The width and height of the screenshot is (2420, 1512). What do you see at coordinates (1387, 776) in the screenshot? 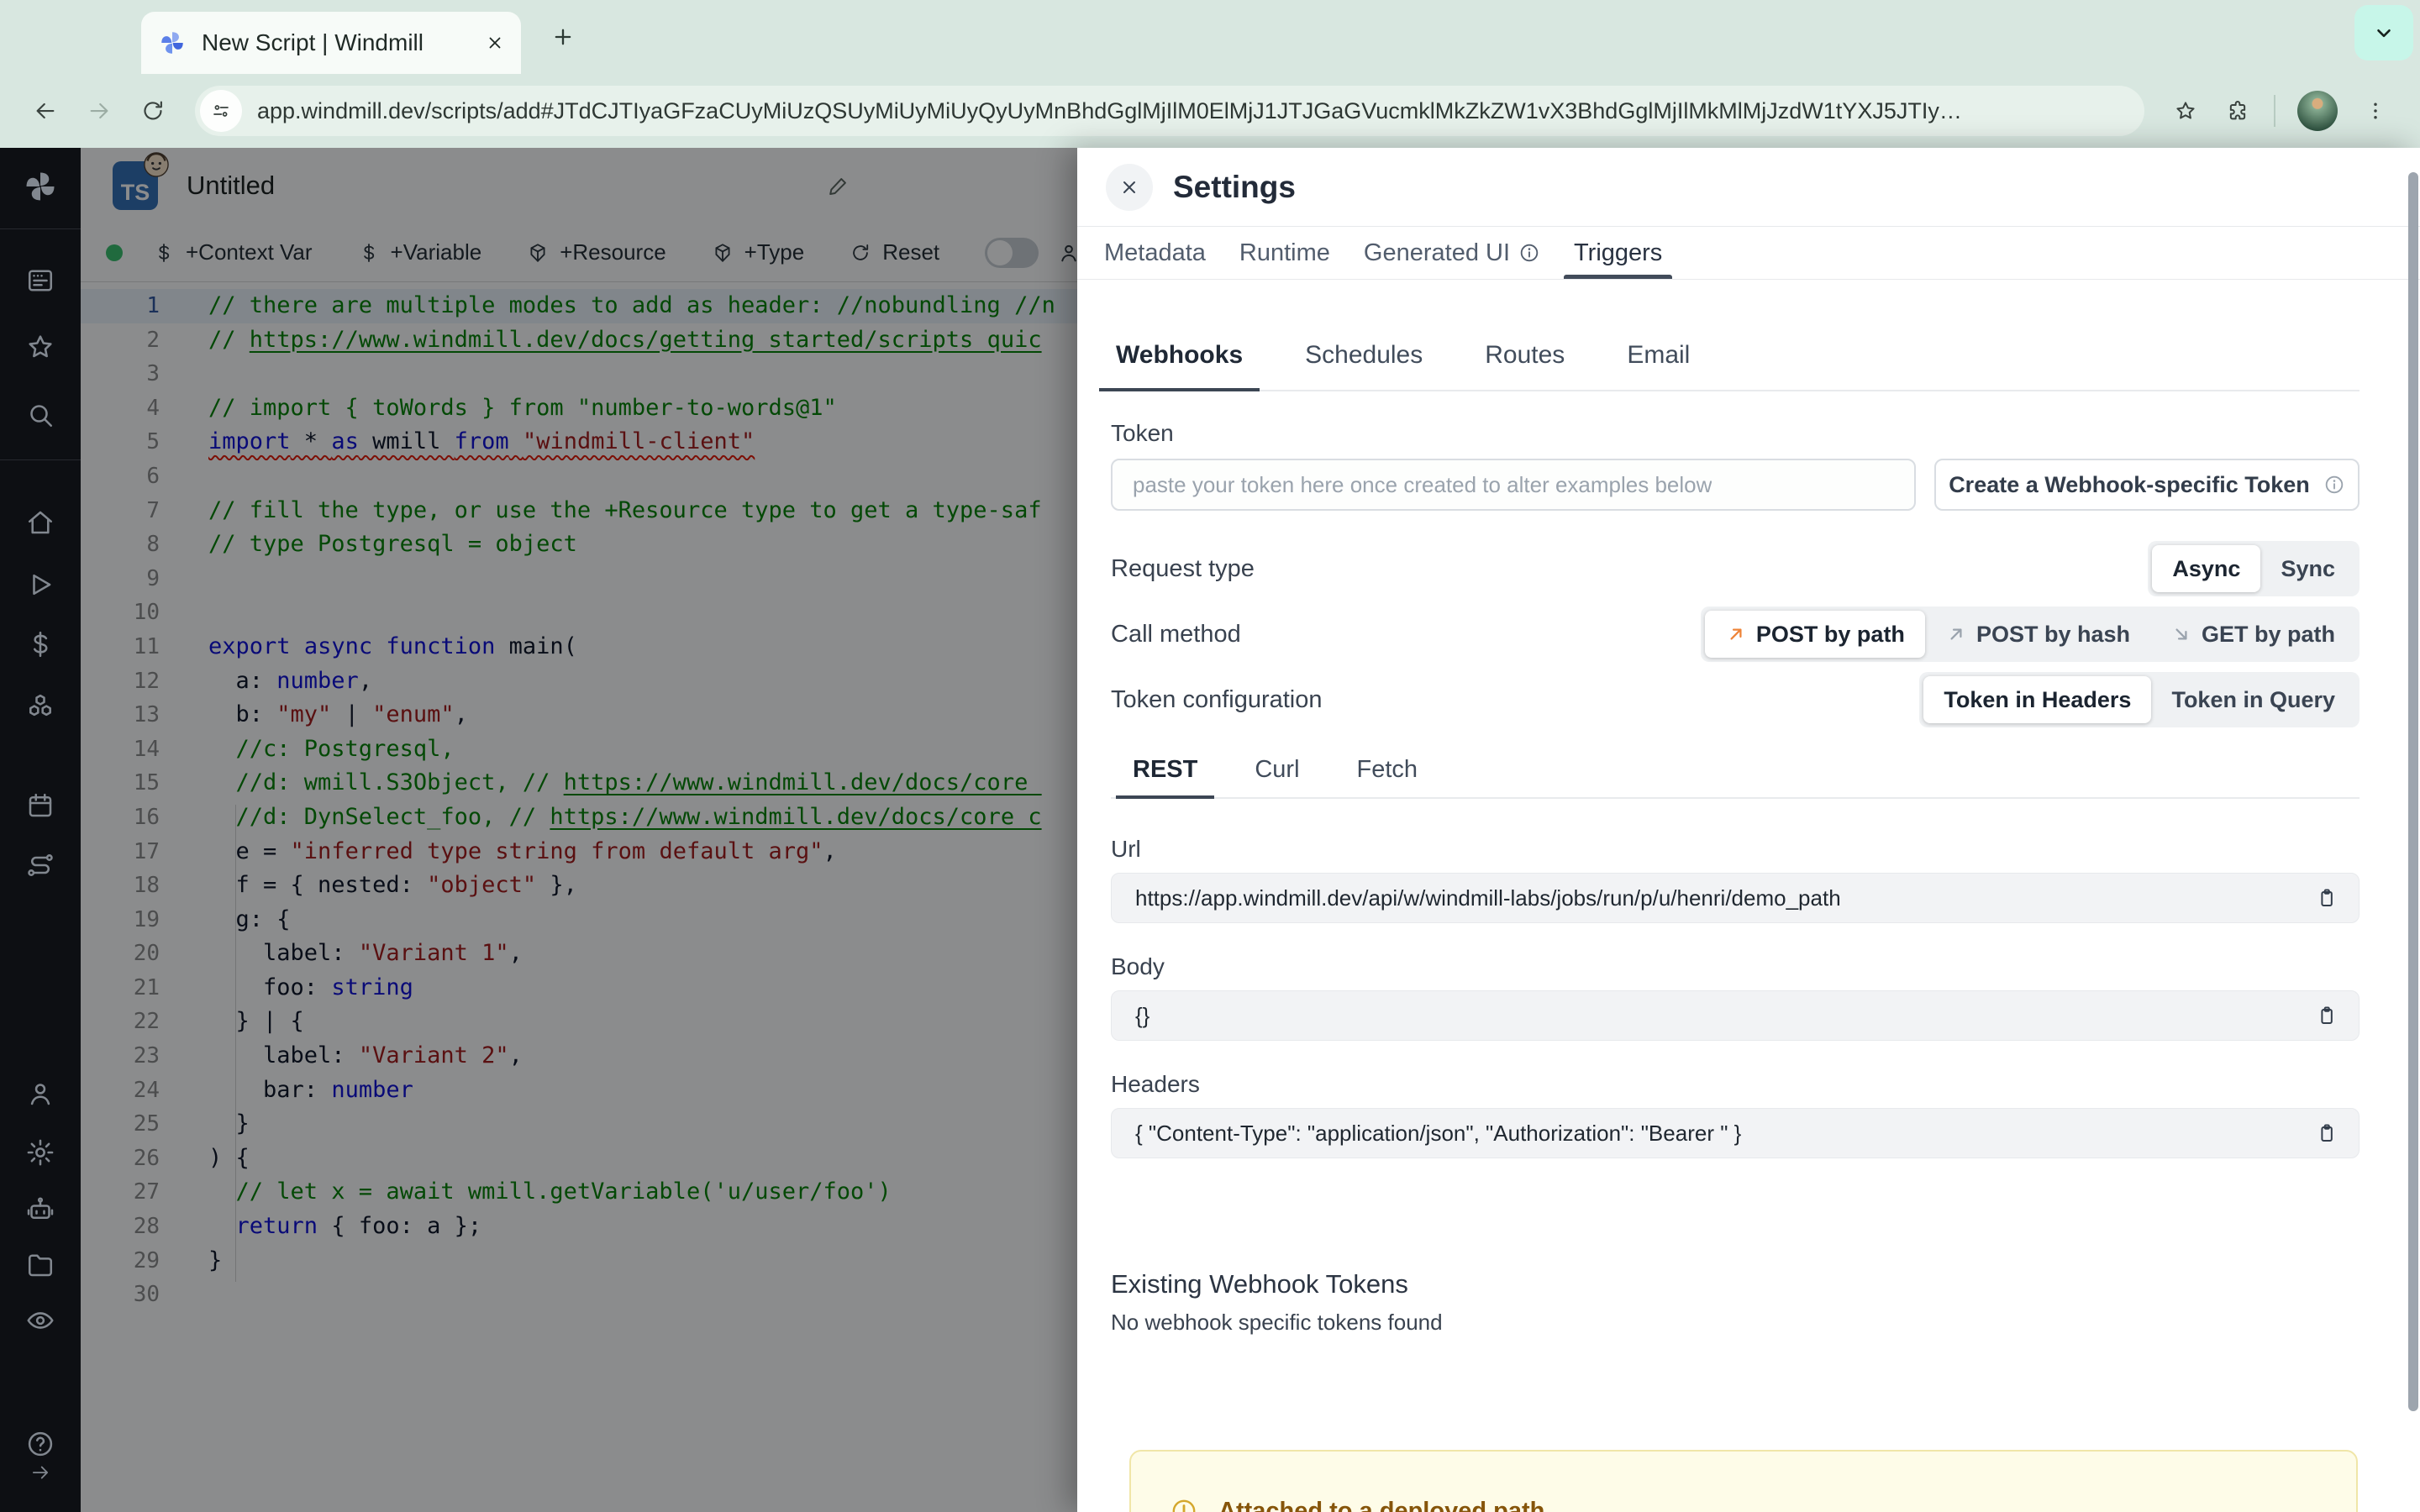
I see `tab-fetch: Fetch` at bounding box center [1387, 776].